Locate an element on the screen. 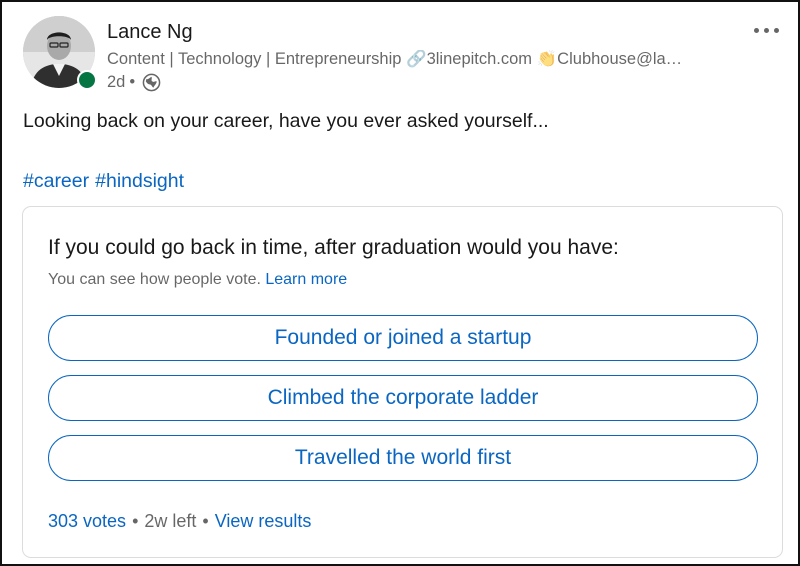  post-time: 2d is located at coordinates (116, 82).